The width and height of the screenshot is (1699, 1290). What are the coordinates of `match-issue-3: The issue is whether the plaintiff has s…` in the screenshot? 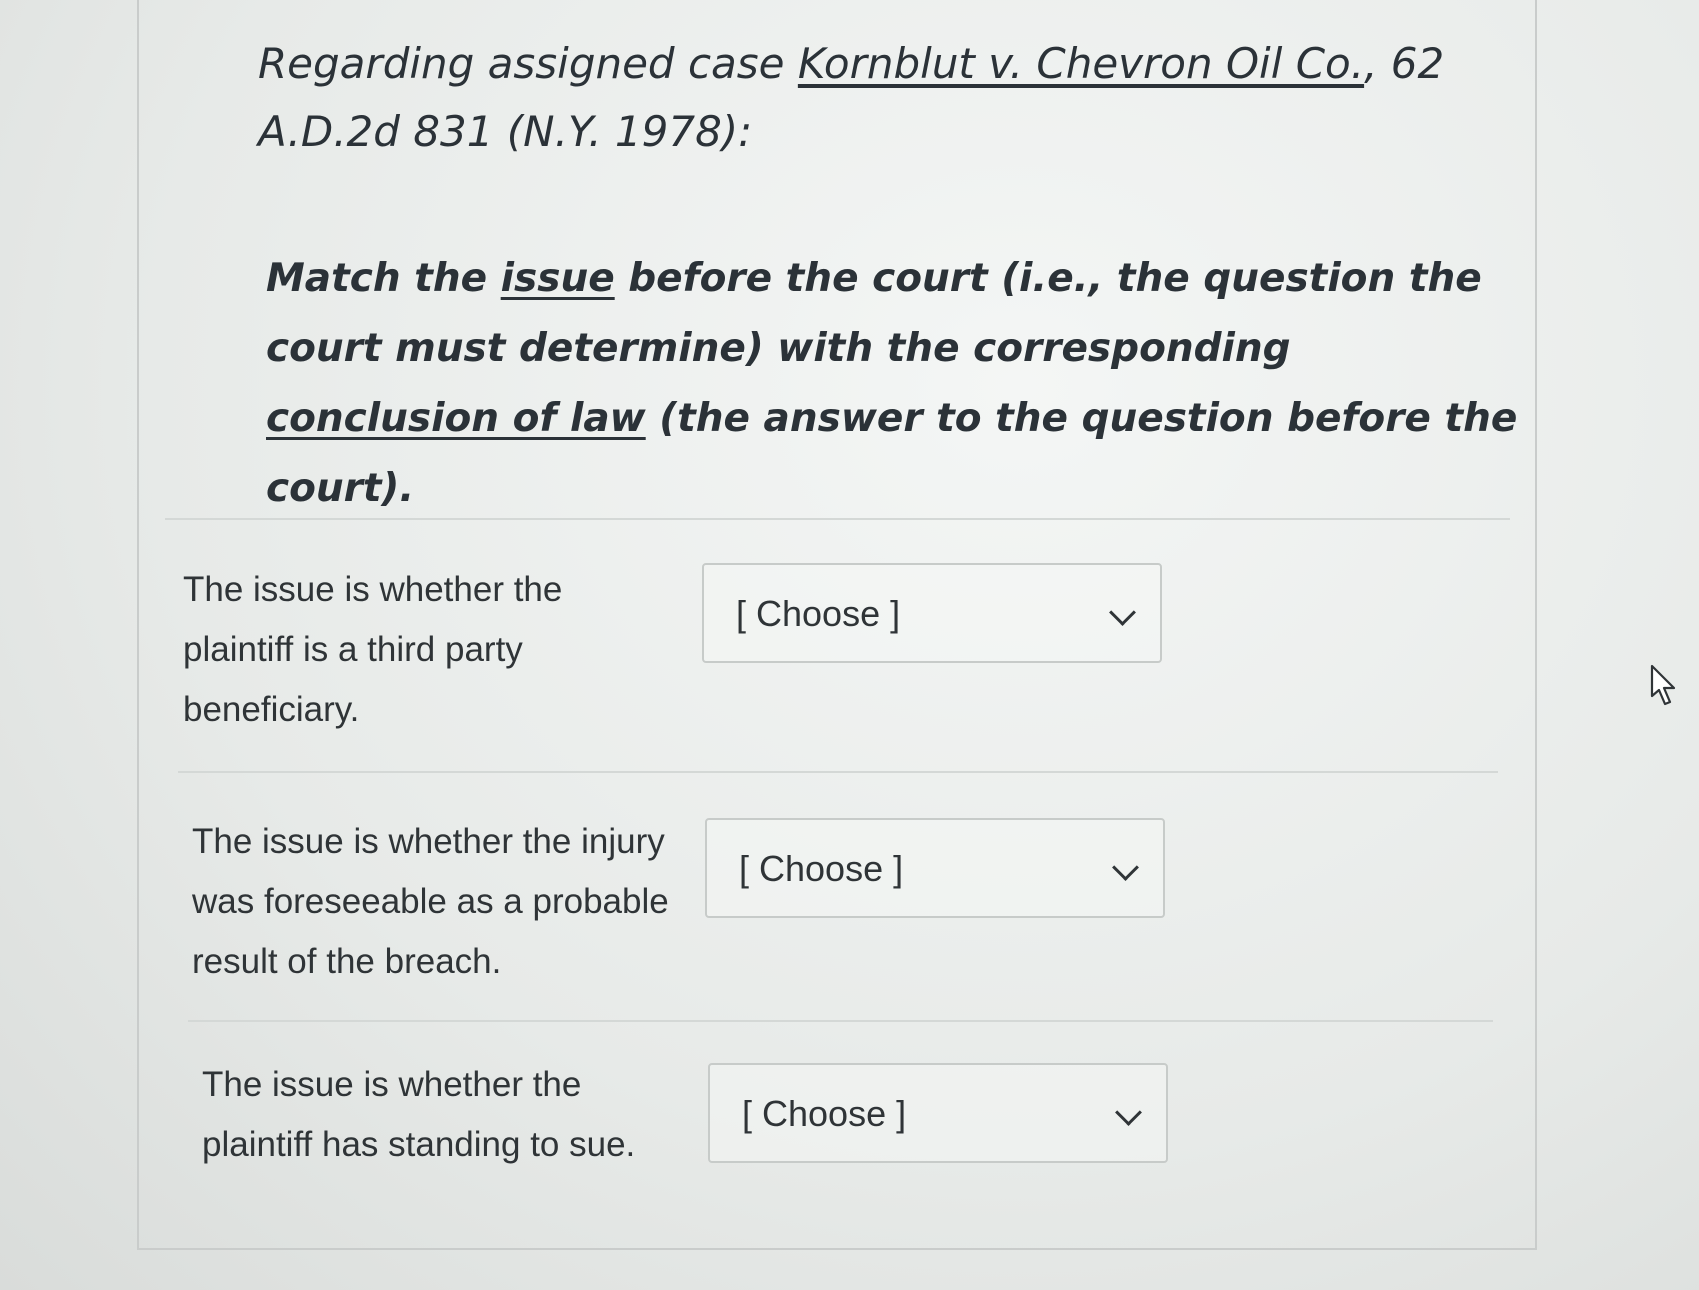 It's located at (419, 1114).